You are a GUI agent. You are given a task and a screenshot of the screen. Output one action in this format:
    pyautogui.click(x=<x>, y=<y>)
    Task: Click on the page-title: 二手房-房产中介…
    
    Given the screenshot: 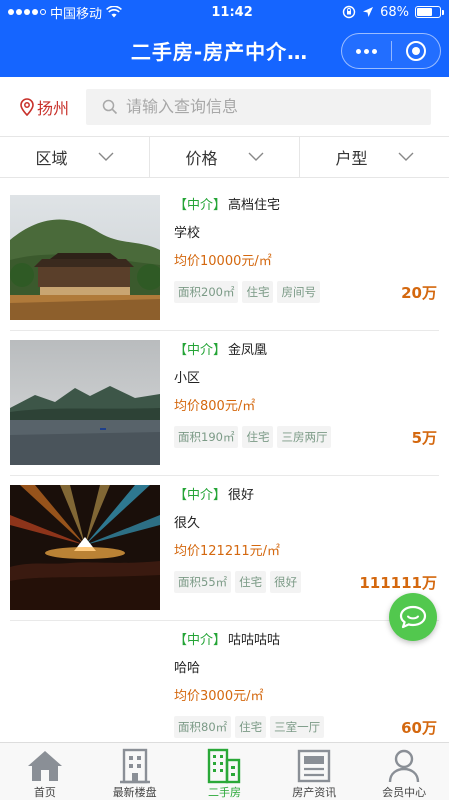 What is the action you would take?
    pyautogui.click(x=219, y=52)
    